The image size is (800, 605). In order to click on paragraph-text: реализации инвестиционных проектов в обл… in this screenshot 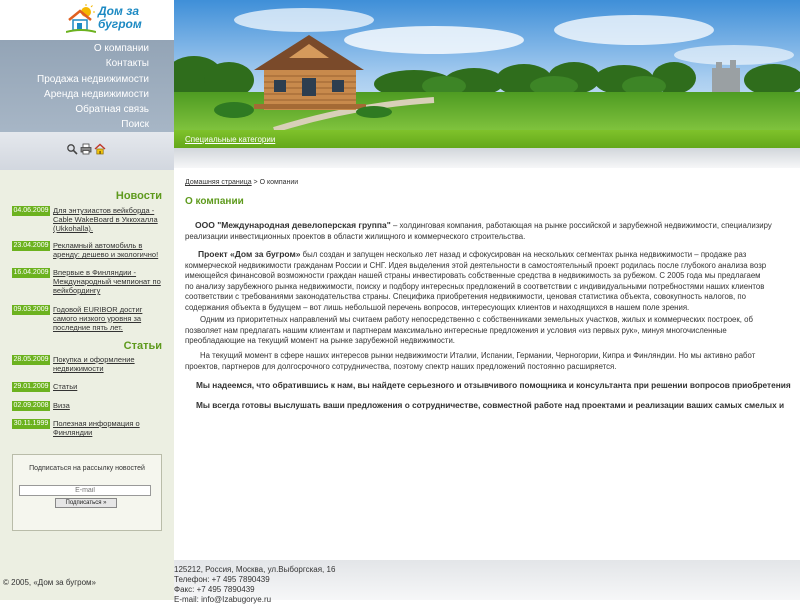, I will do `click(355, 236)`.